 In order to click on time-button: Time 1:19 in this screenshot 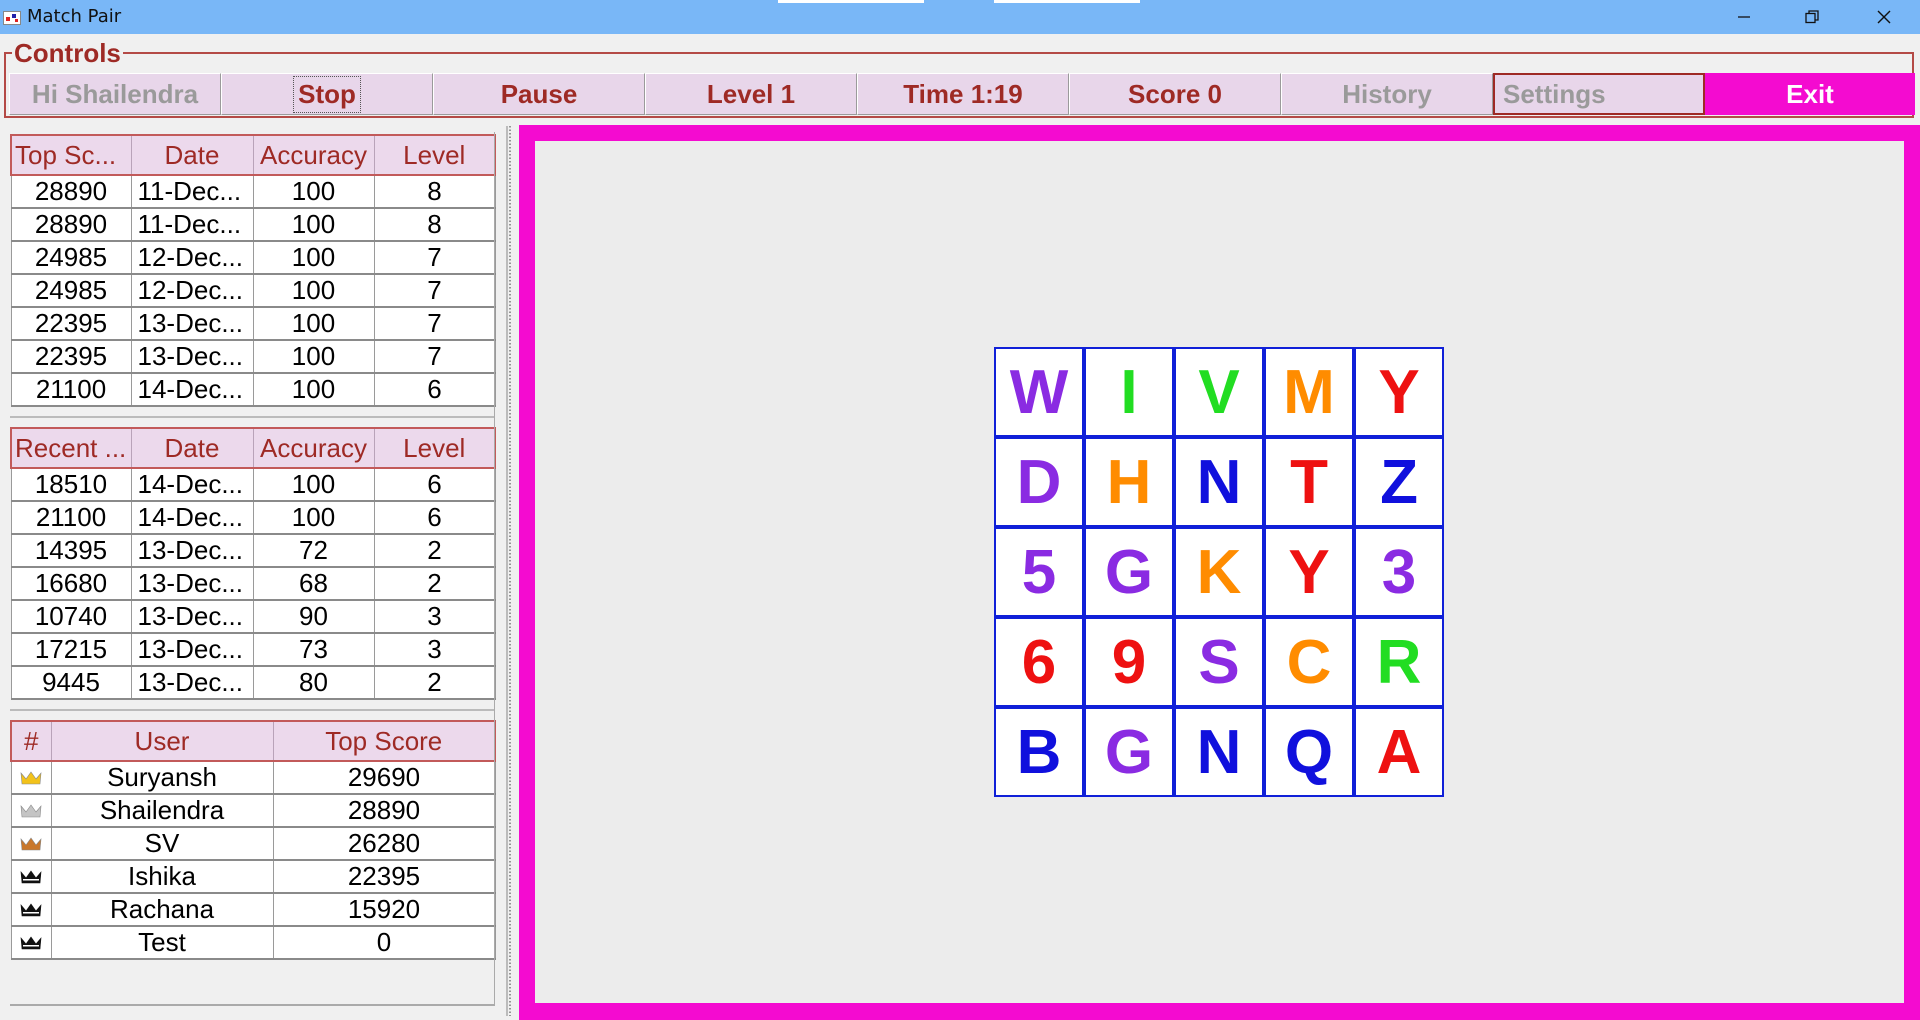, I will do `click(963, 94)`.